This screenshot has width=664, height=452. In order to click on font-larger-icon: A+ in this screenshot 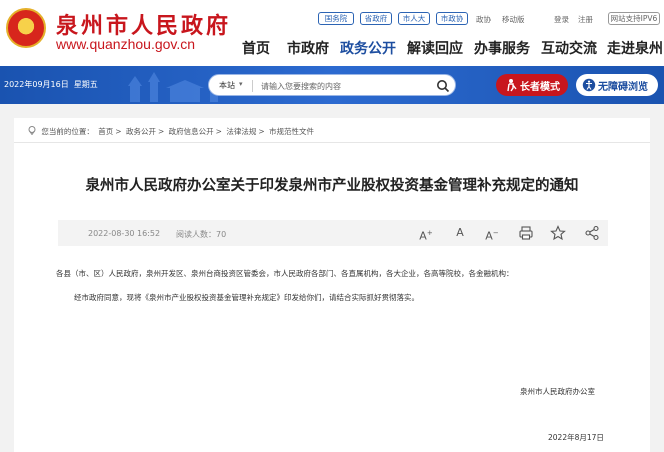, I will do `click(426, 234)`.